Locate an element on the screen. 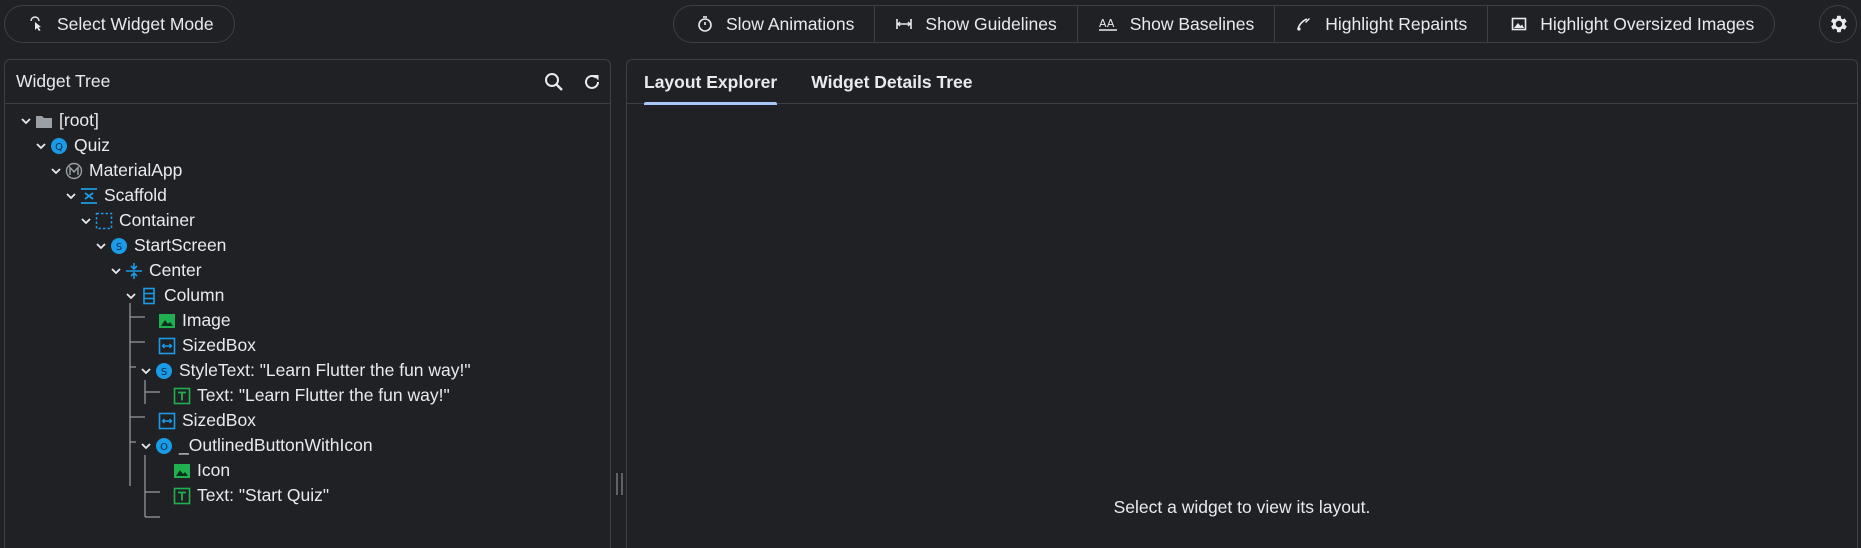  tree-node-scaffold: Scaffold is located at coordinates (115, 195).